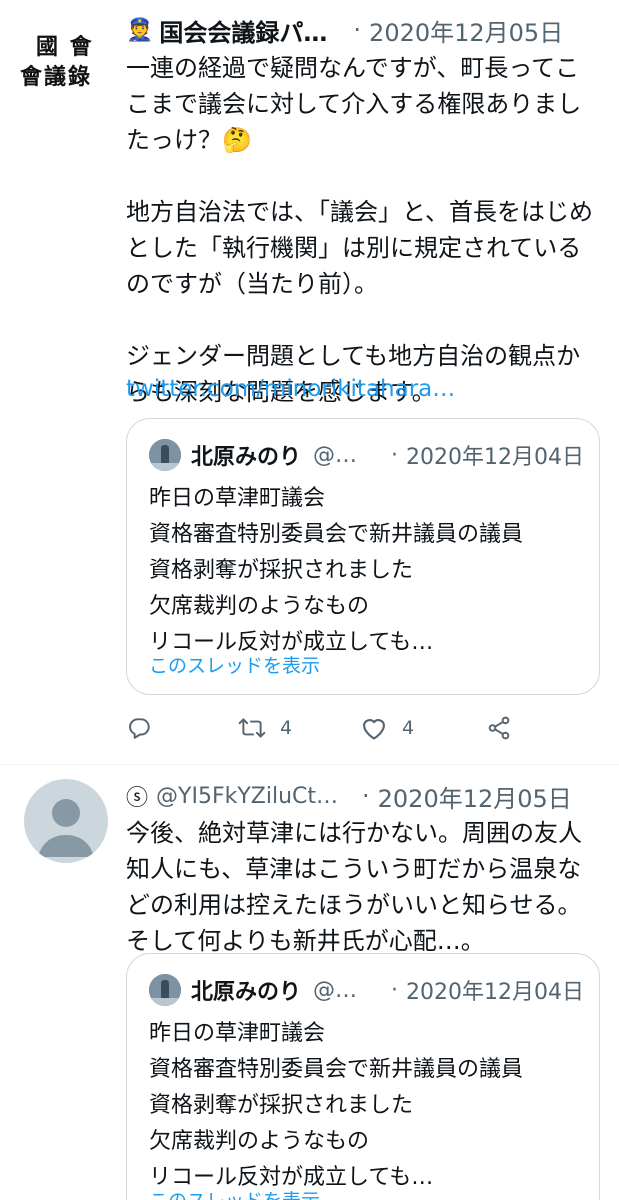 This screenshot has height=1200, width=619. I want to click on avatar-logo-line-2: 會議錄, so click(56, 77).